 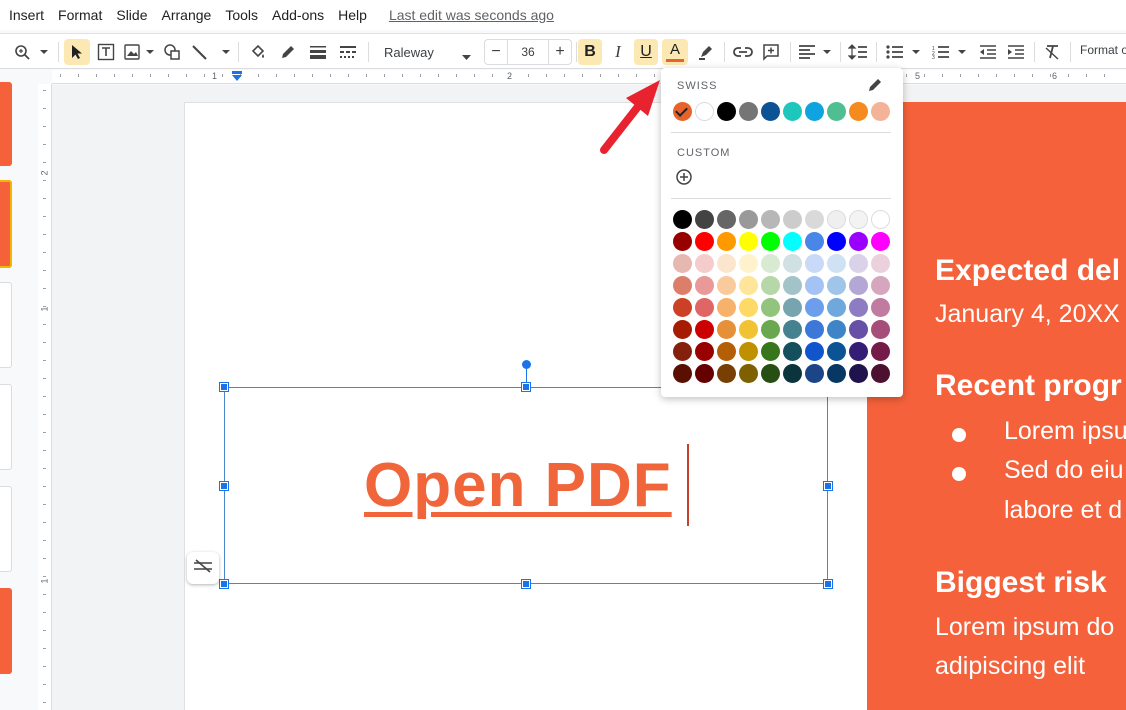 I want to click on resize-handle-right, so click(x=828, y=486).